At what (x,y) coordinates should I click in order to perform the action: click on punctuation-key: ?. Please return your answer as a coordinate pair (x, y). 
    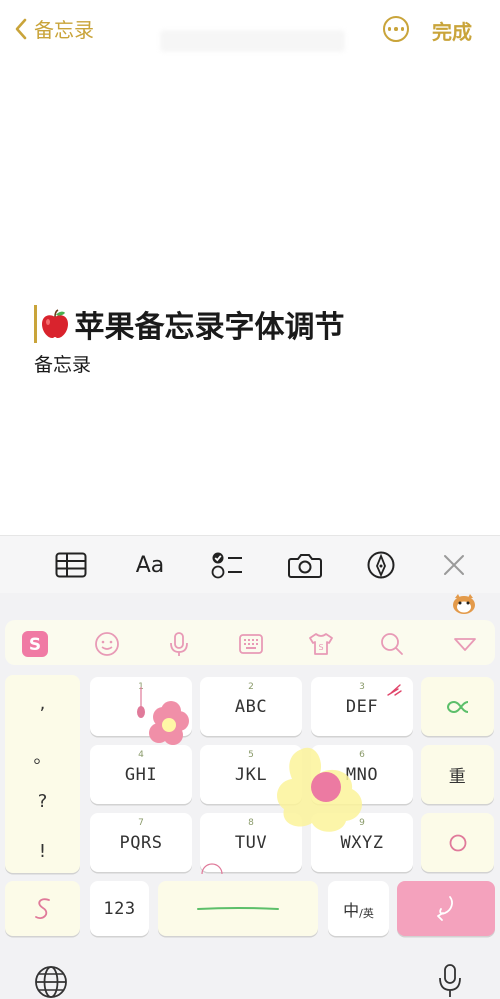
    Looking at the image, I should click on (42, 801).